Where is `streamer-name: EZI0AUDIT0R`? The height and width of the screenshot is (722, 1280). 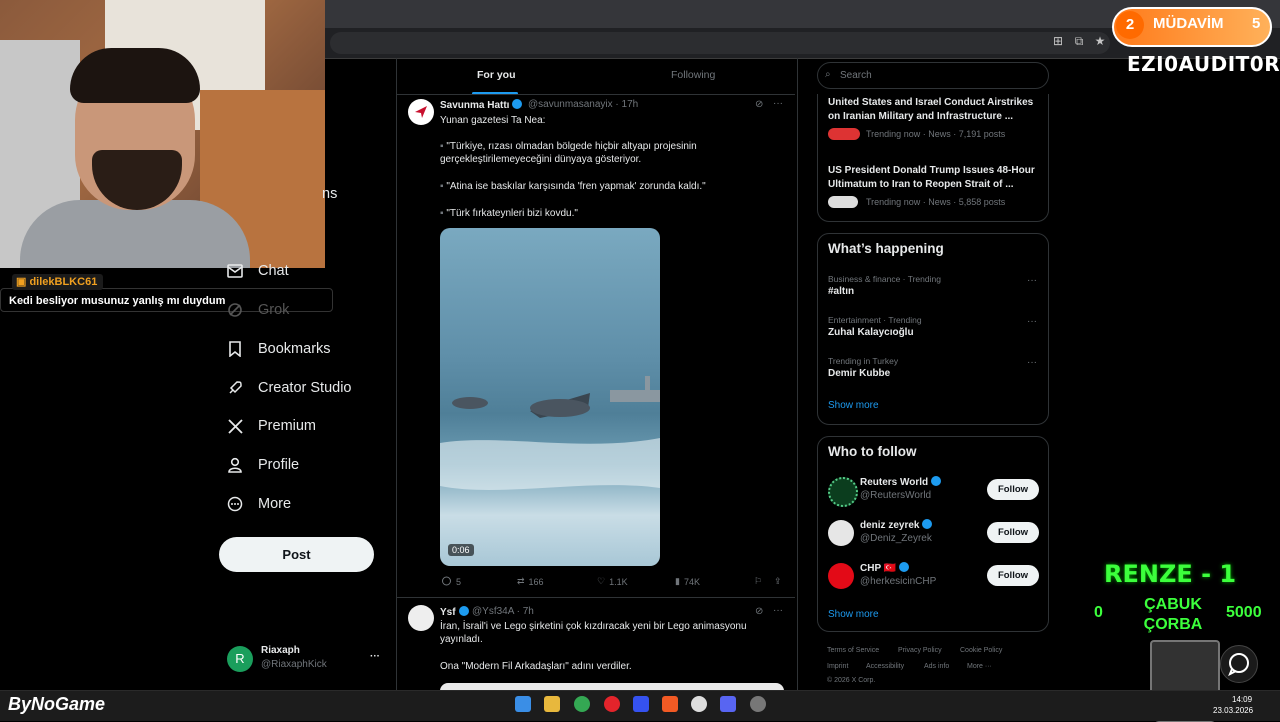 streamer-name: EZI0AUDIT0R is located at coordinates (1203, 64).